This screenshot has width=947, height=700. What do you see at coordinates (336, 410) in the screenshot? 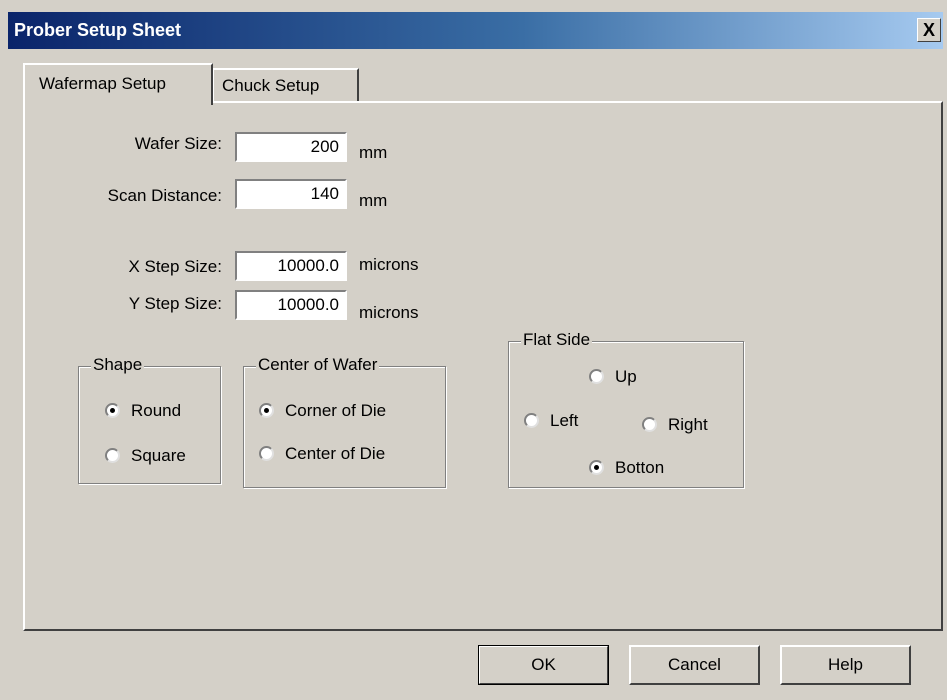
I see `radio-label: Corner of Die` at bounding box center [336, 410].